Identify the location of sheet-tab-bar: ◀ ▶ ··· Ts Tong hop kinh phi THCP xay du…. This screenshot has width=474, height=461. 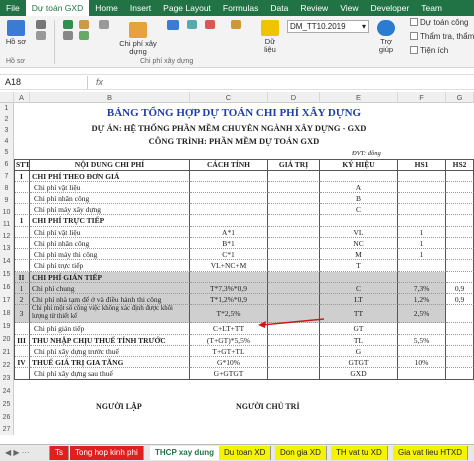
(237, 452).